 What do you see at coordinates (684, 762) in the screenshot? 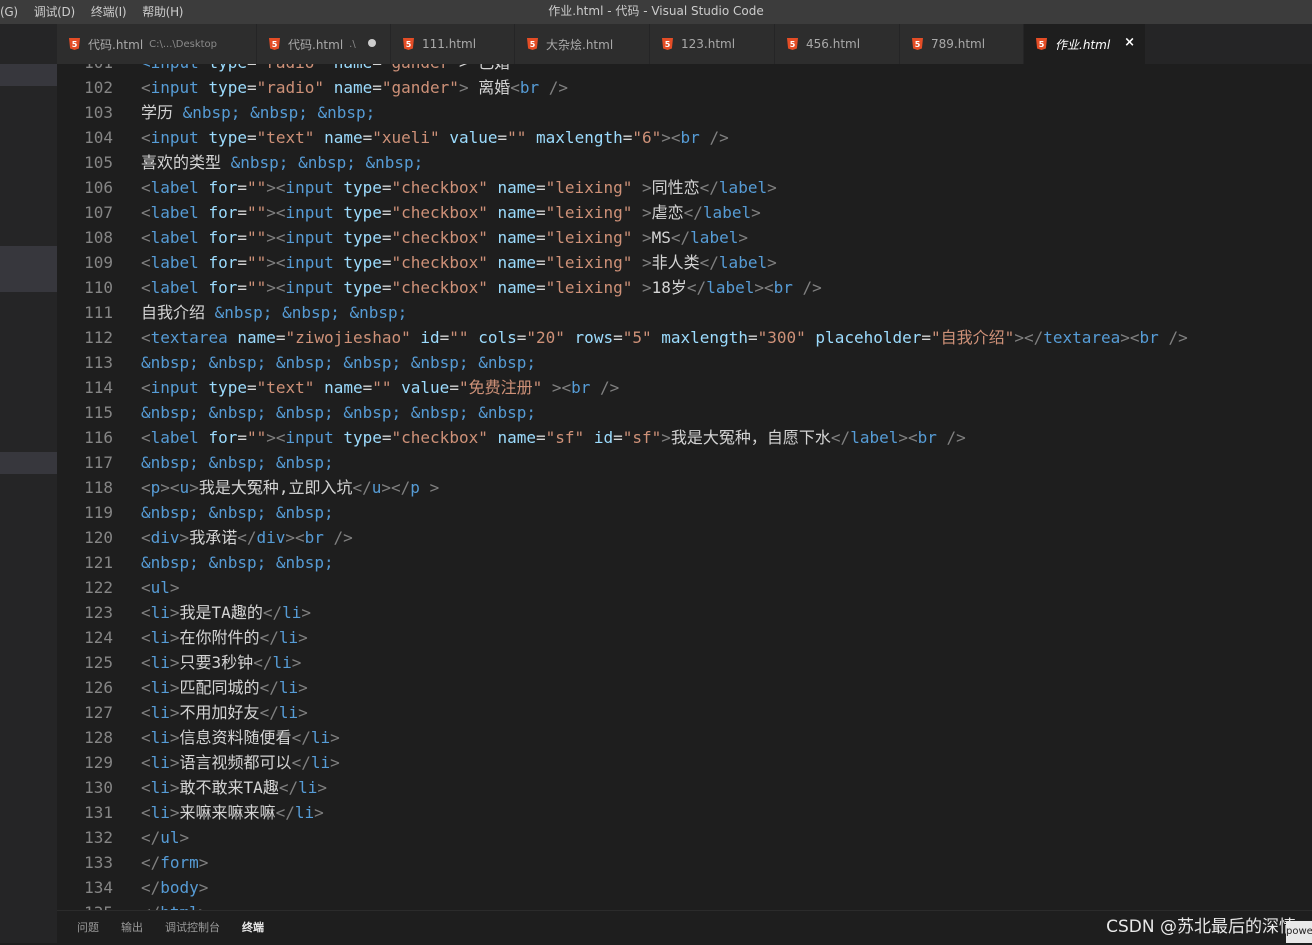
I see `code-line: 129 <li>语言视频都可以</li>` at bounding box center [684, 762].